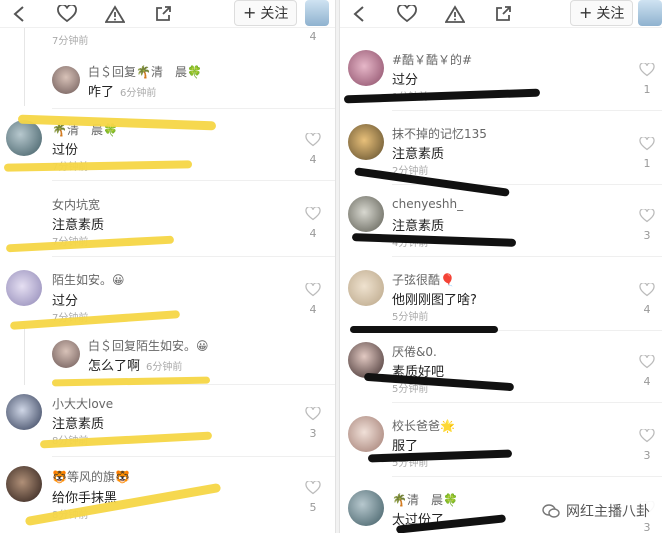 This screenshot has width=662, height=533. What do you see at coordinates (88, 279) in the screenshot?
I see `comment-username: 陌生如安。😀` at bounding box center [88, 279].